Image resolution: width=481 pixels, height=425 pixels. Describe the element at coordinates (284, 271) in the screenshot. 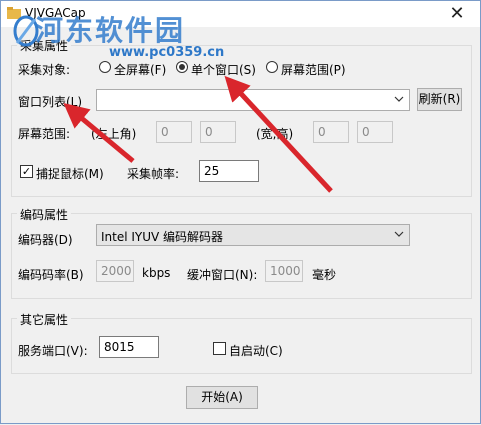

I see `buffer-input: 1000` at that location.